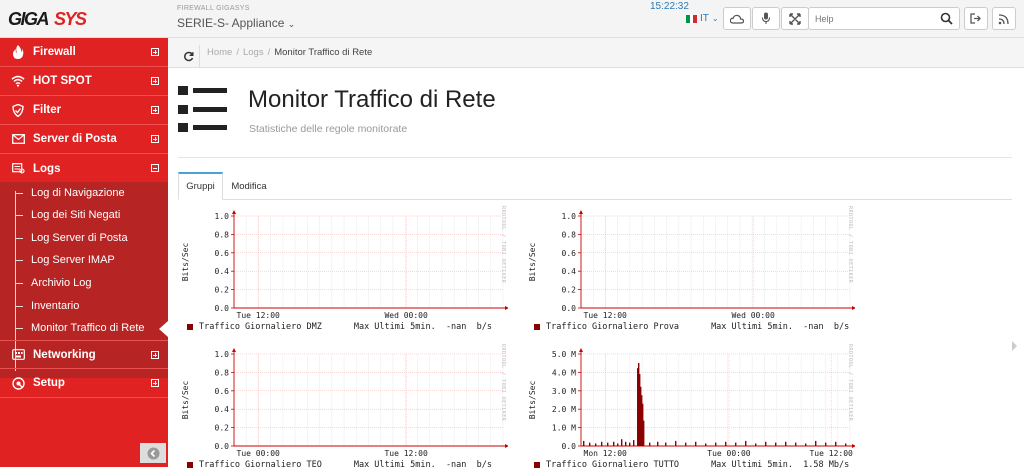  I want to click on sidebar-item-setup: Setup, so click(84, 383).